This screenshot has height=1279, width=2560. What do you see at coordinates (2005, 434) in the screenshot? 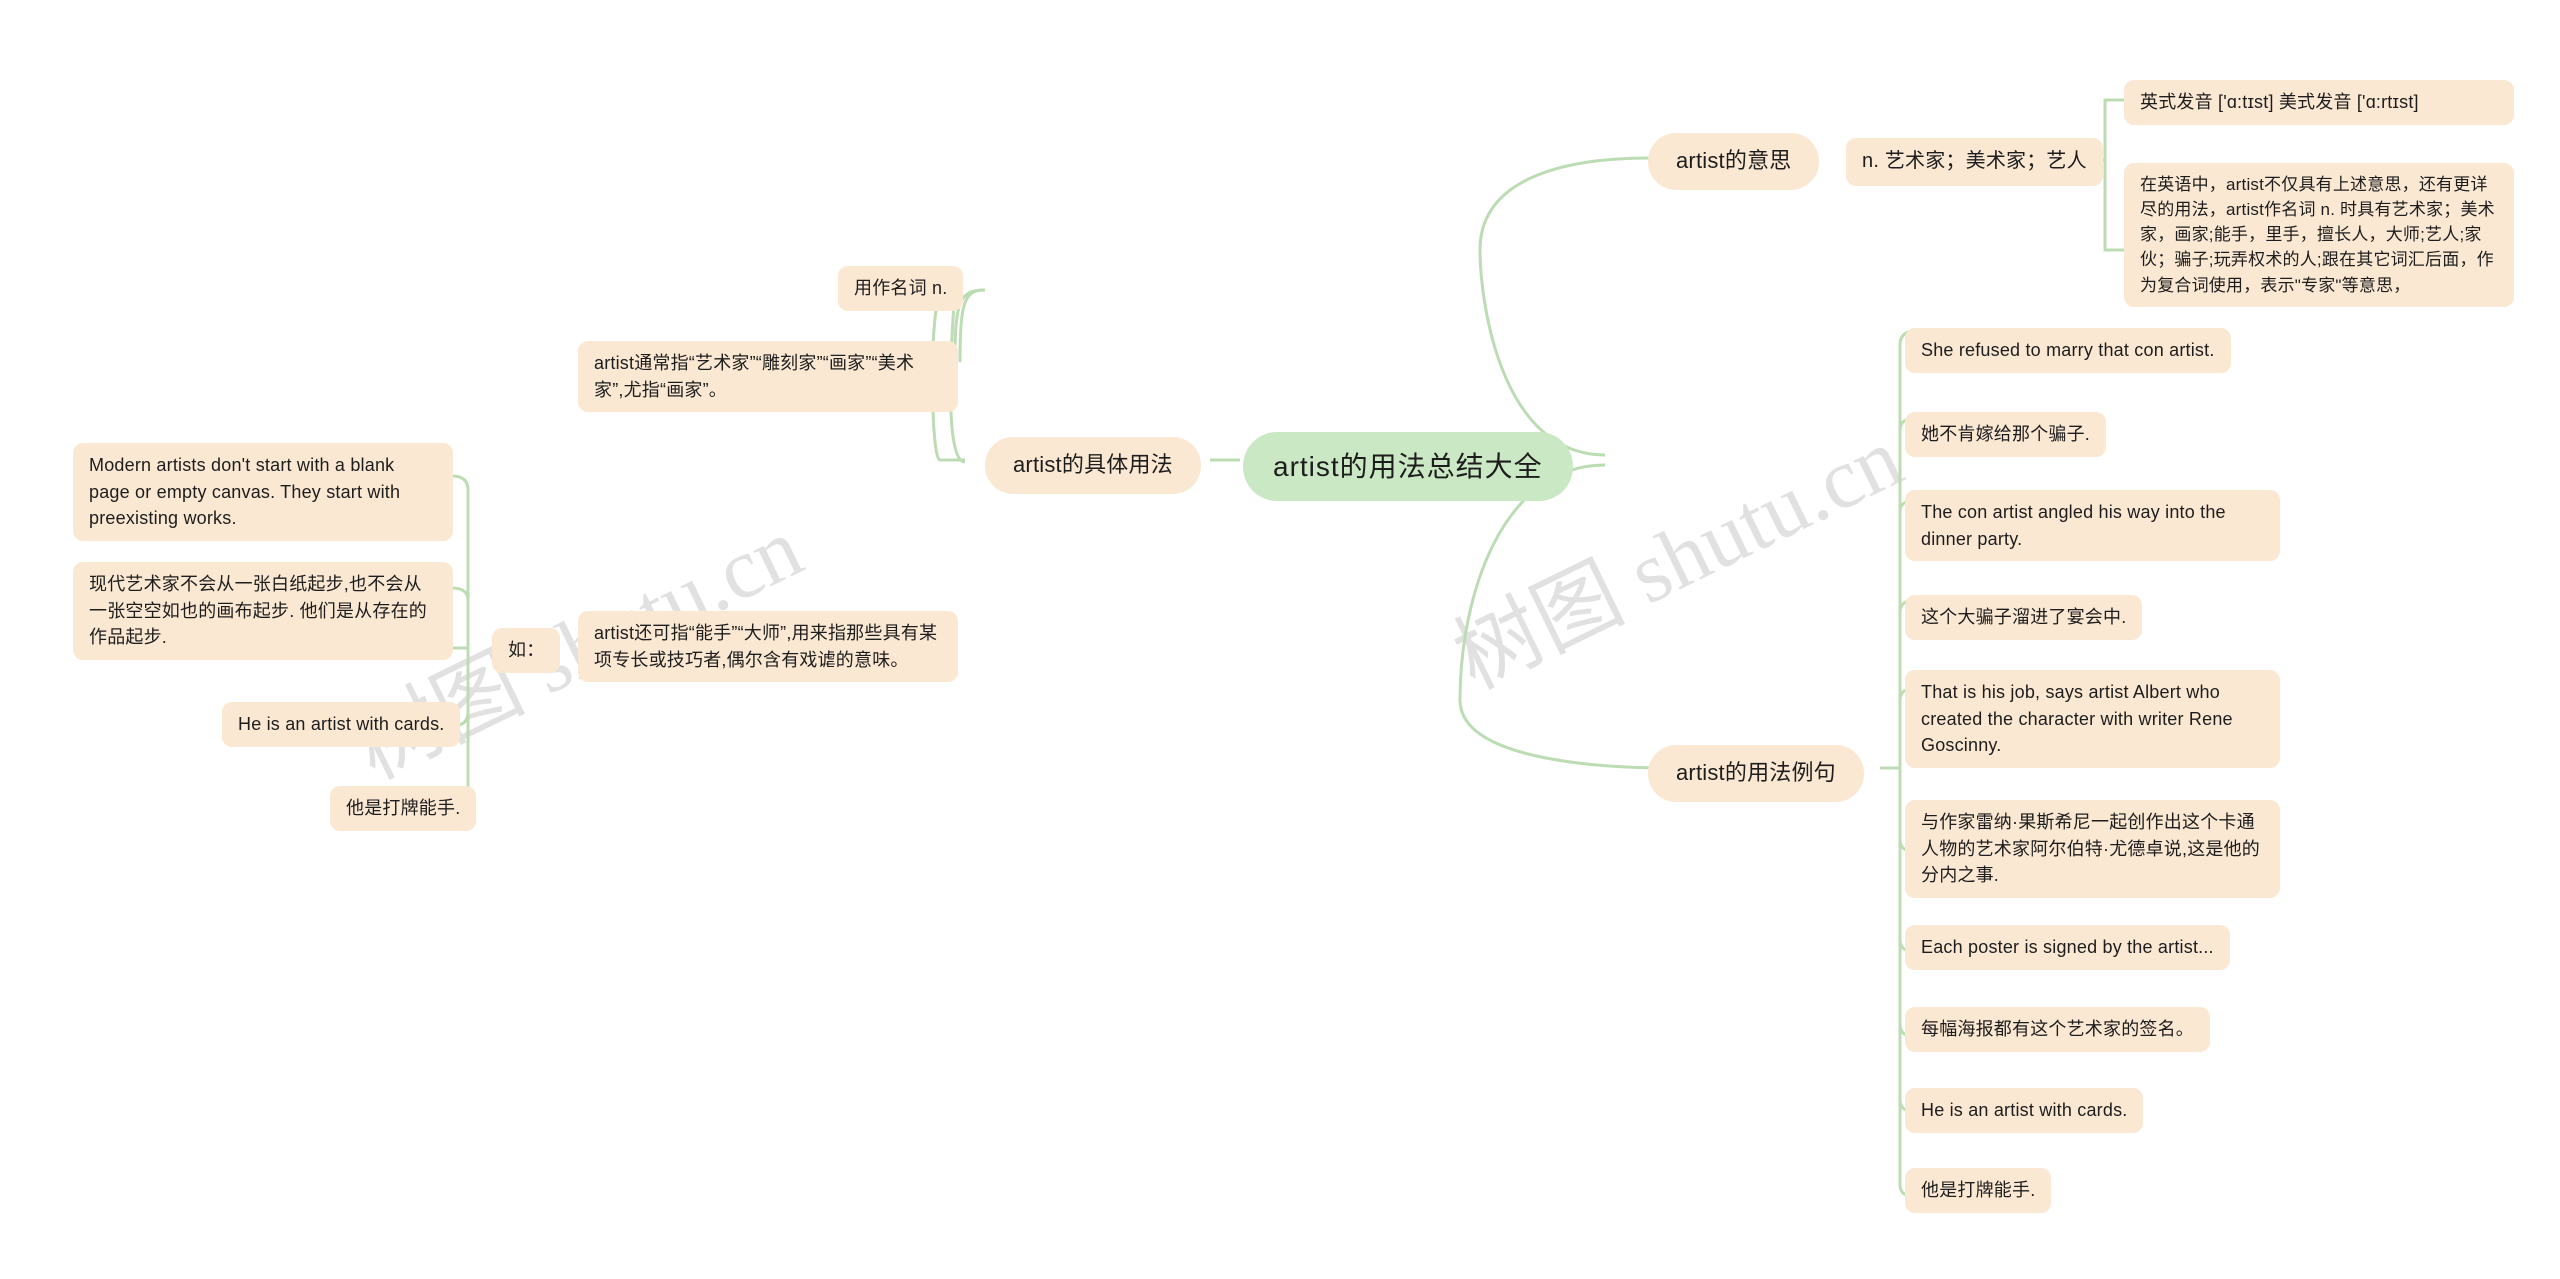
I see `example-sentence-1-zh: 她不肯嫁给那个骗子.` at bounding box center [2005, 434].